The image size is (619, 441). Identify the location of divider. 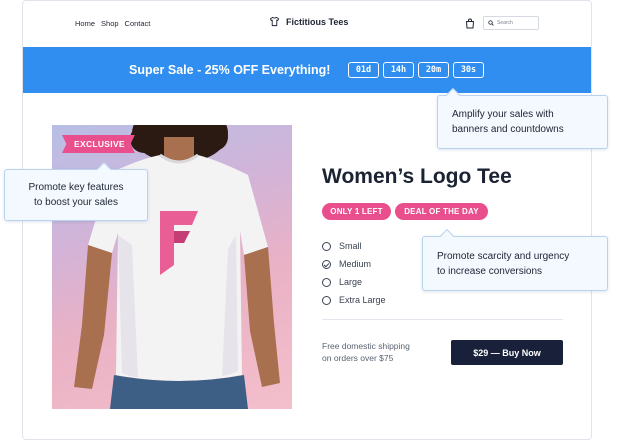
(442, 319).